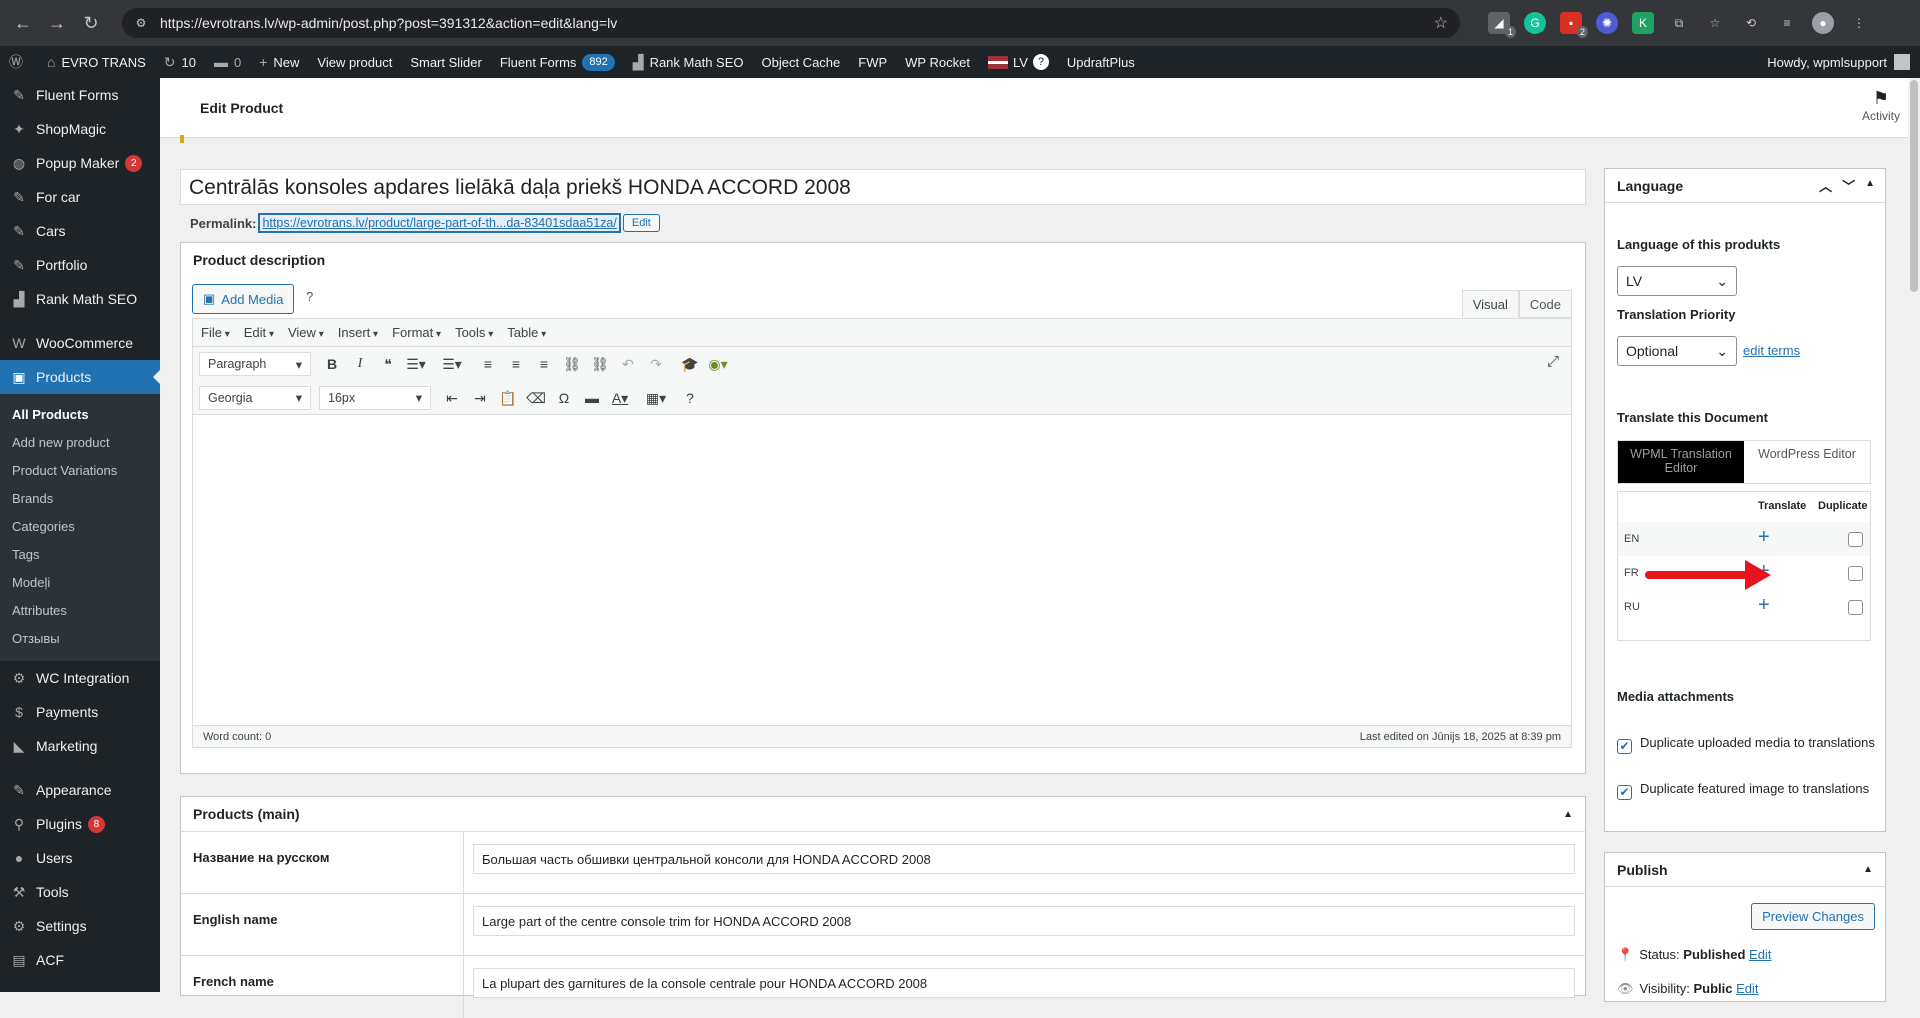 The width and height of the screenshot is (1920, 1018). Describe the element at coordinates (80, 231) in the screenshot. I see `sidebar-item-cars: ✎ Cars` at that location.